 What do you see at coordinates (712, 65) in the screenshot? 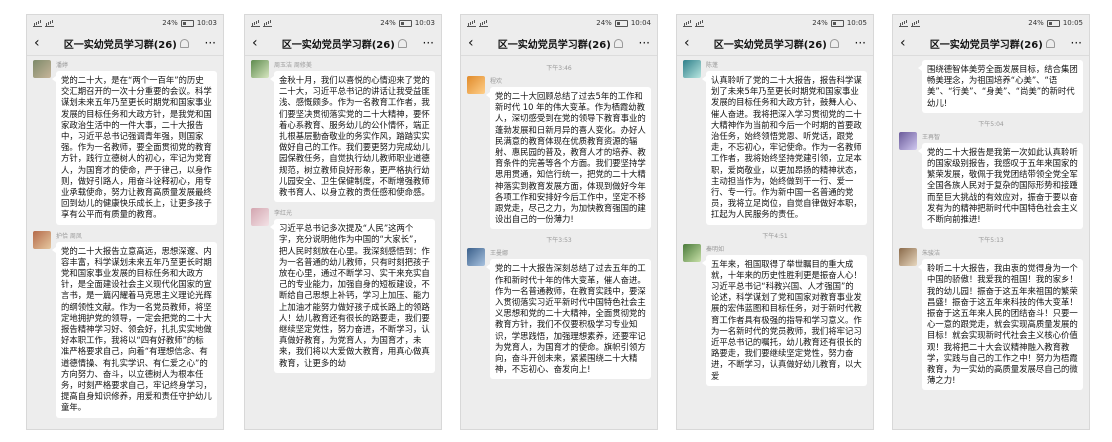
I see `sender-name: 陈蓬` at bounding box center [712, 65].